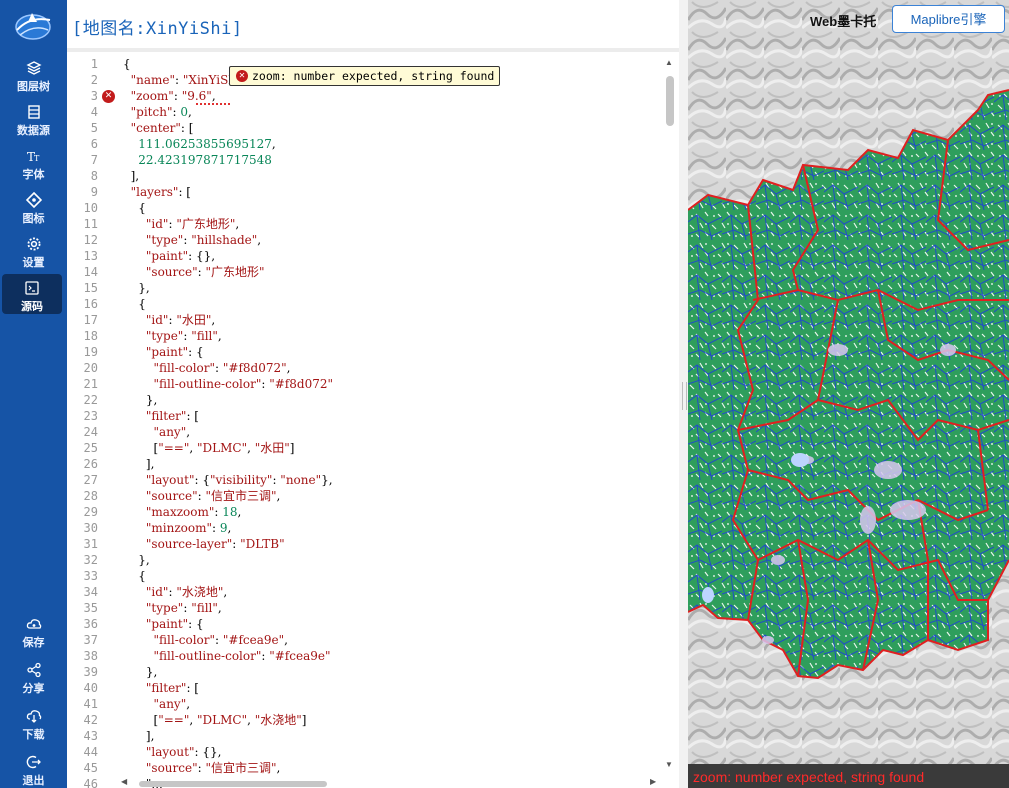 Image resolution: width=1009 pixels, height=788 pixels. Describe the element at coordinates (207, 368) in the screenshot. I see `code-line: "fill-color": "#f8d072",` at that location.